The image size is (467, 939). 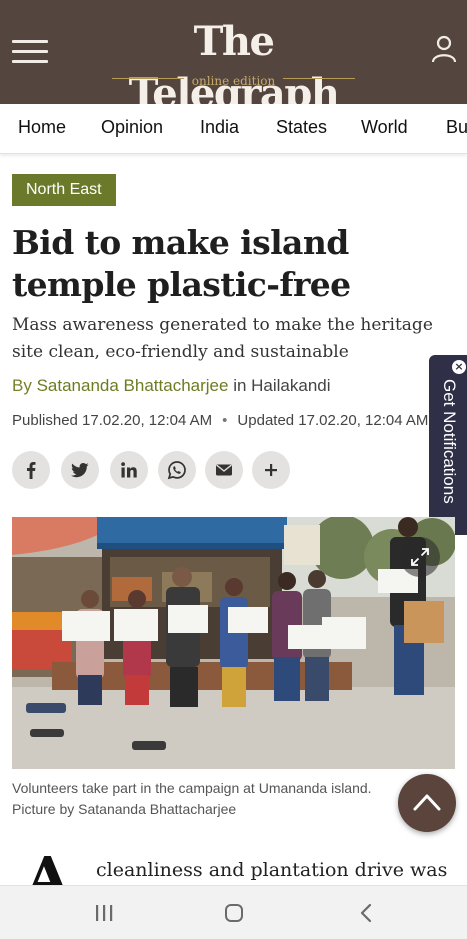 I want to click on article-headline: Bid to make island temple plastic-free, so click(x=181, y=263).